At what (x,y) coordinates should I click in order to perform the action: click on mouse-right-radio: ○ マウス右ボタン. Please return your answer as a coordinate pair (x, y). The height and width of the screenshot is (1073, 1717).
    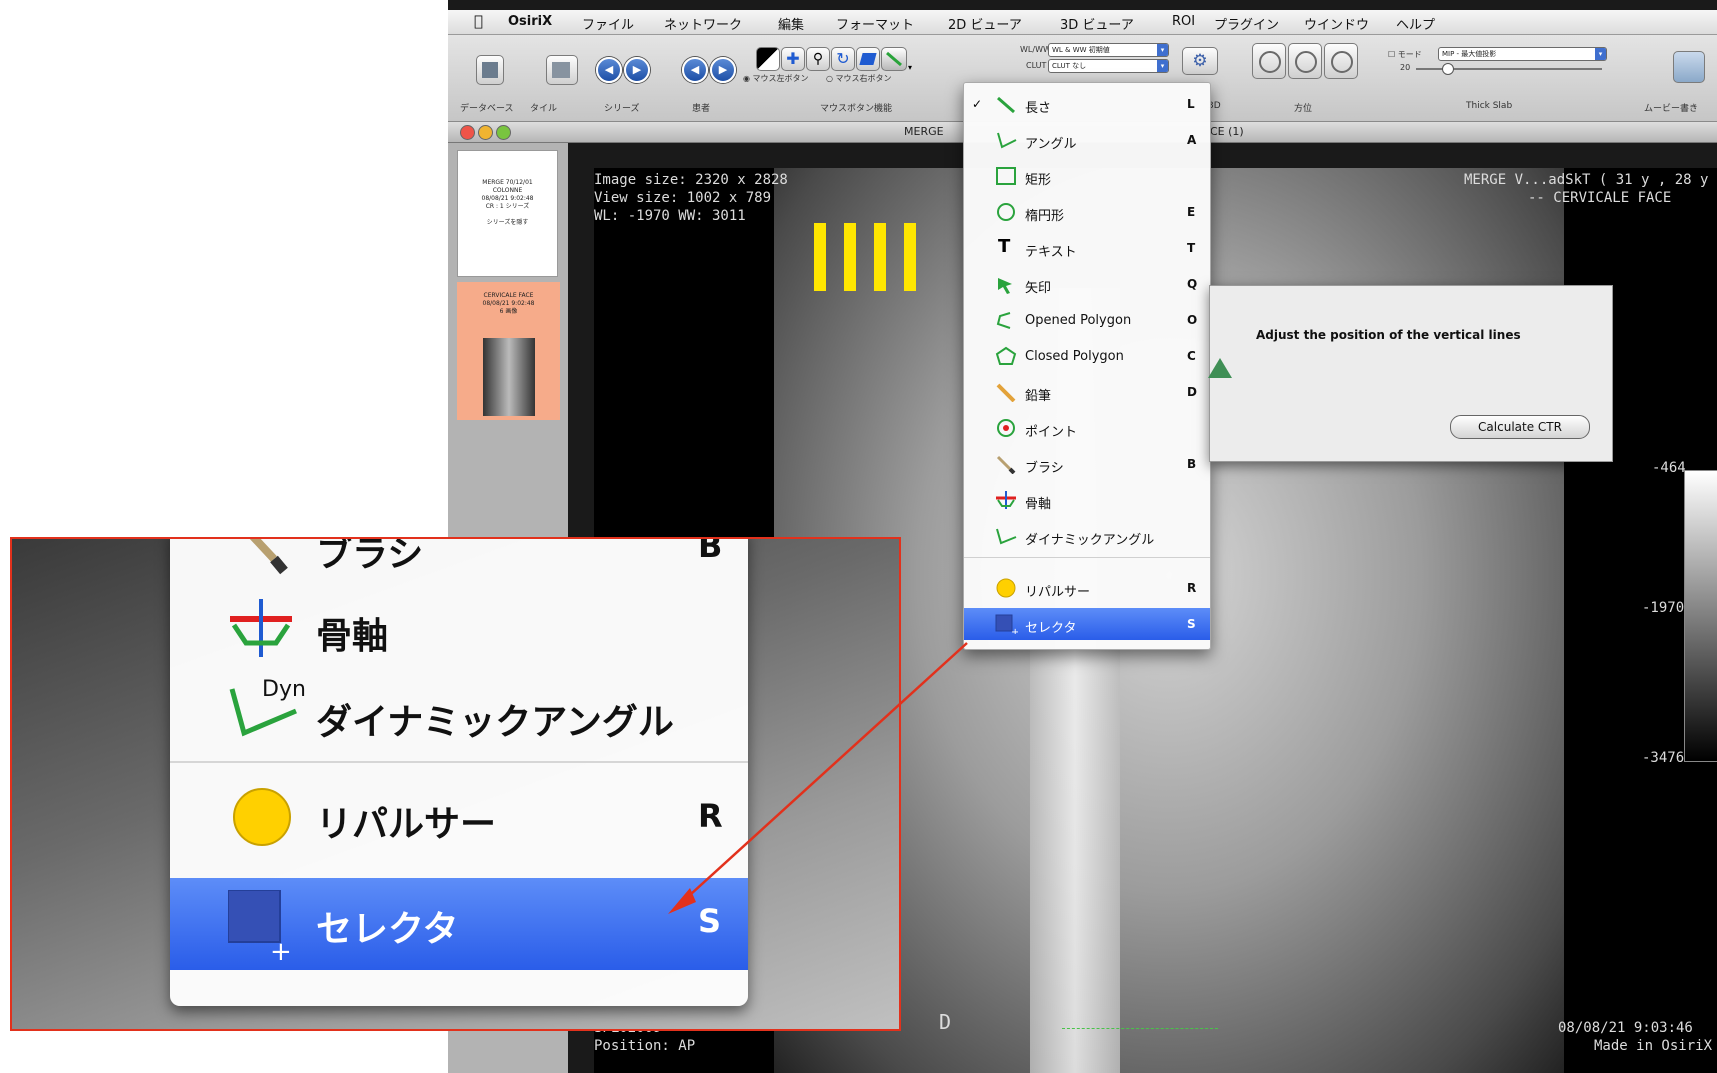
    Looking at the image, I should click on (859, 78).